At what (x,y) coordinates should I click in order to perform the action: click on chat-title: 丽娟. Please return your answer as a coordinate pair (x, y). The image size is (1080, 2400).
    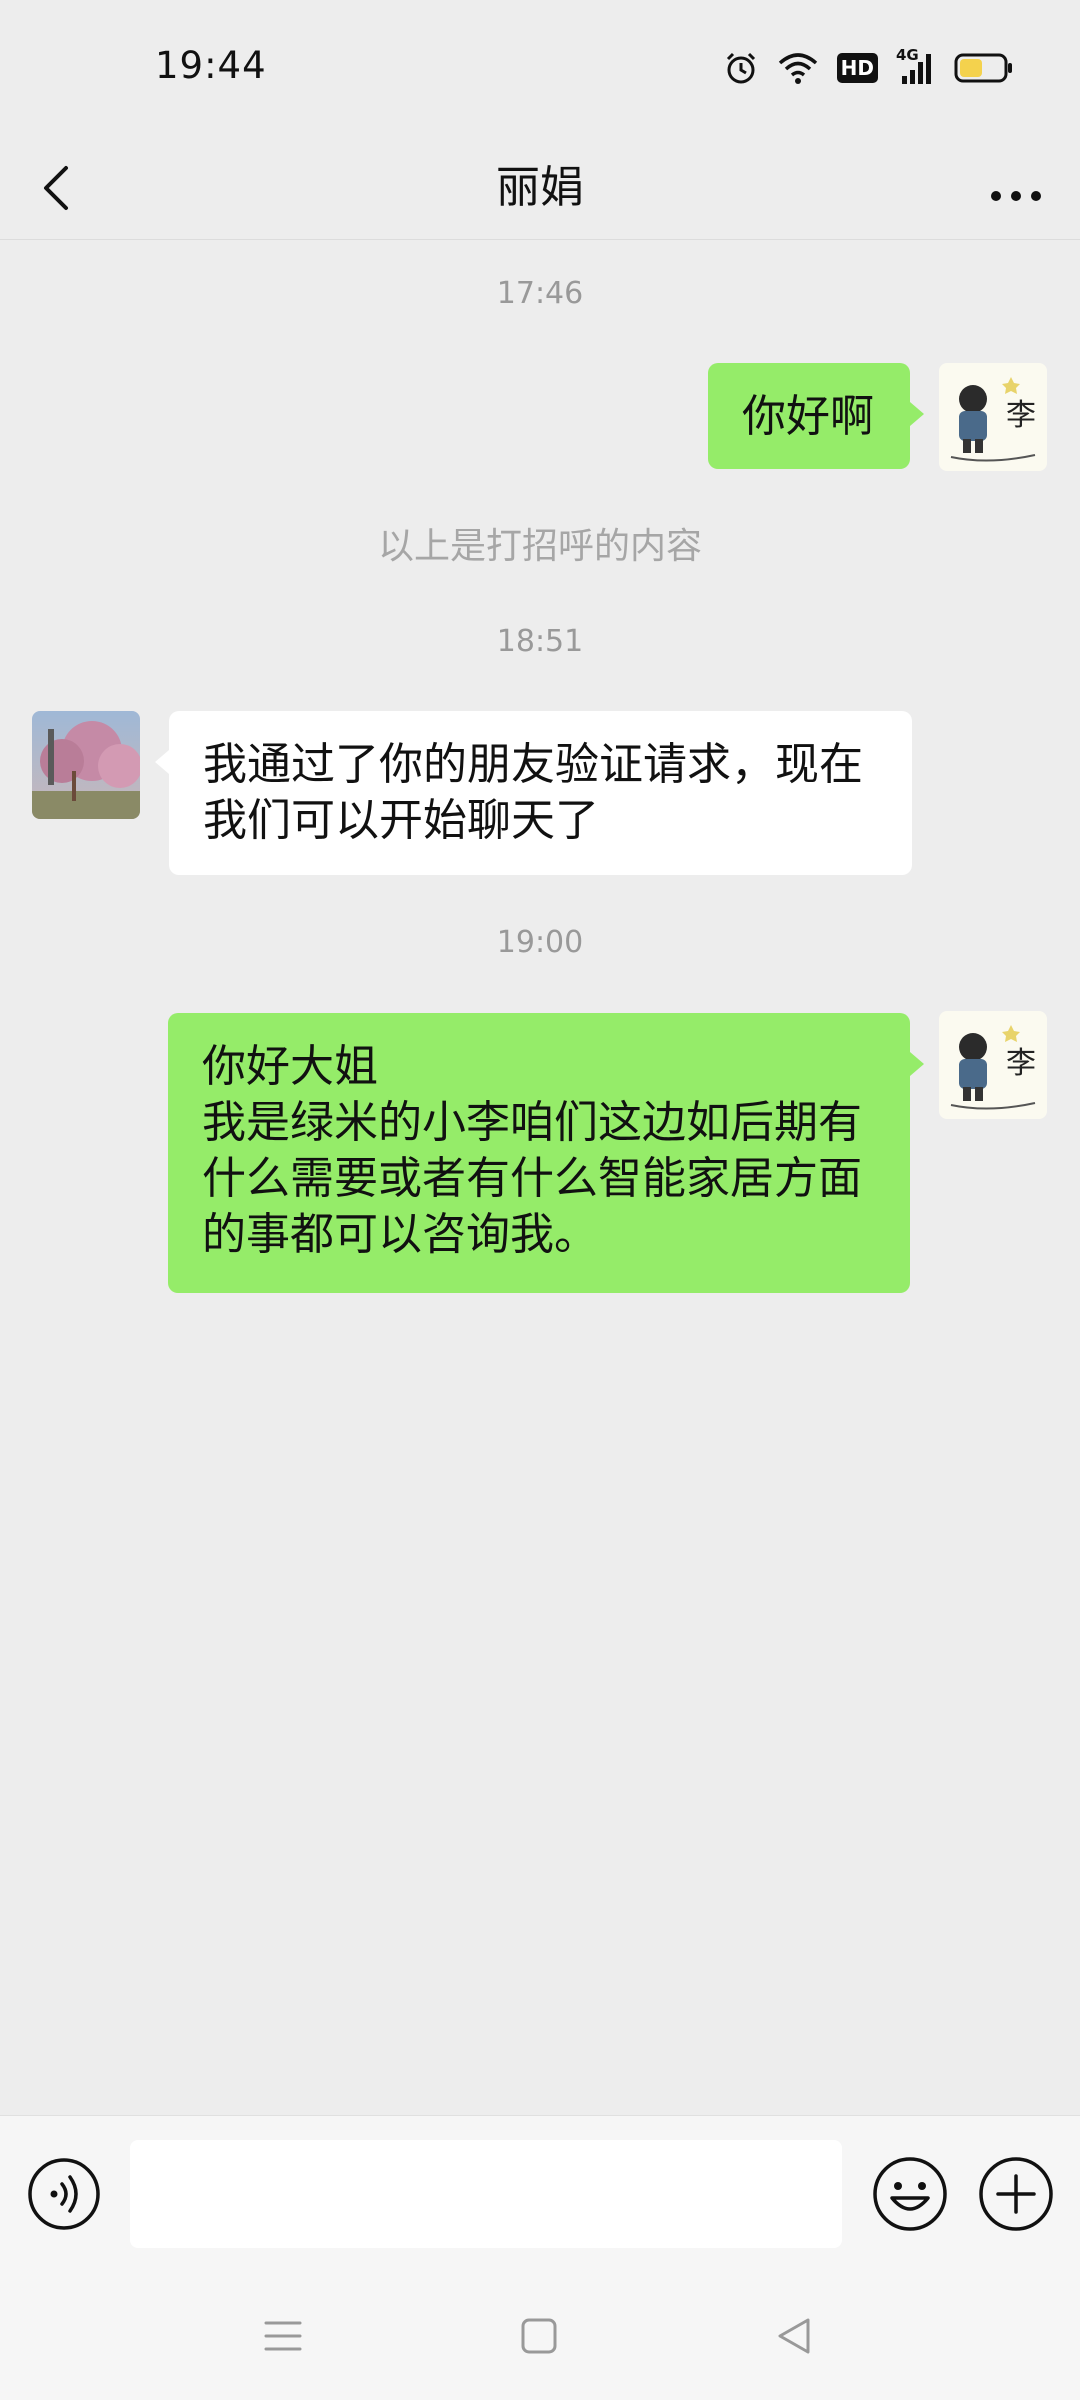
    Looking at the image, I should click on (540, 187).